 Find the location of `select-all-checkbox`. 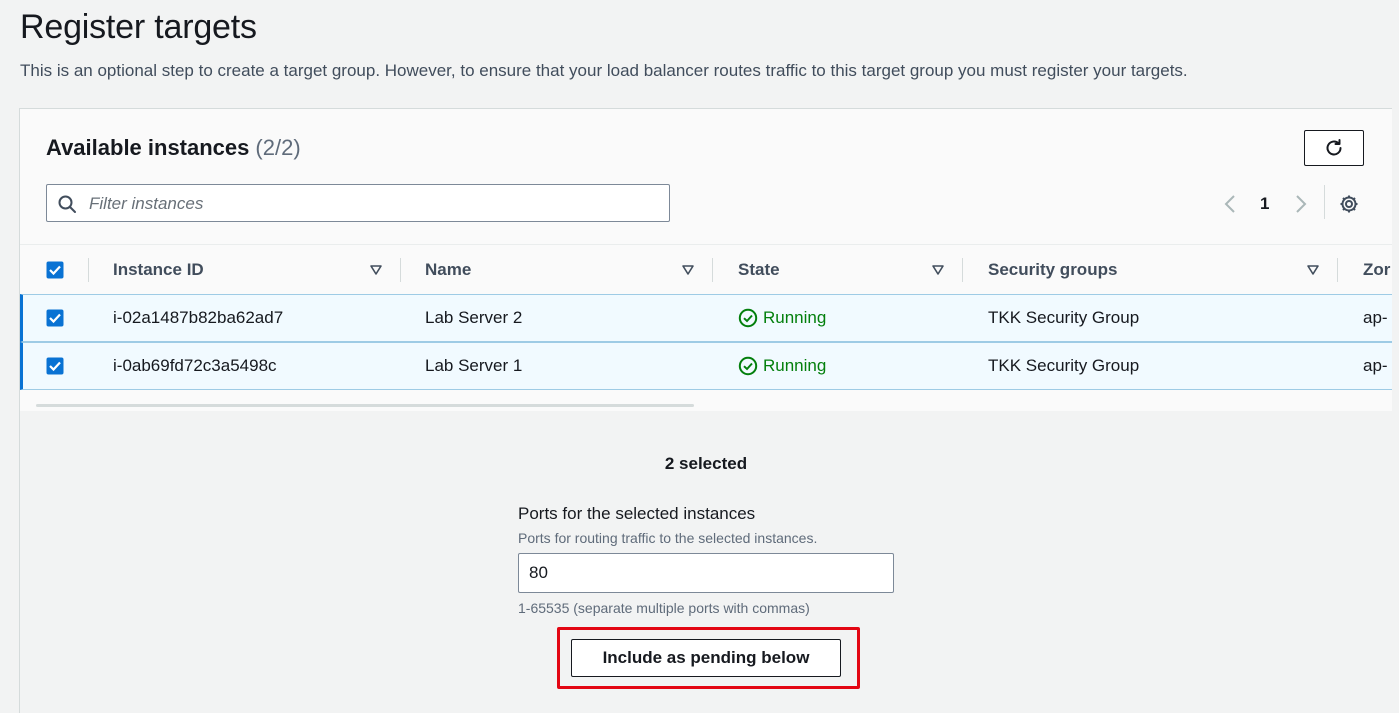

select-all-checkbox is located at coordinates (55, 270).